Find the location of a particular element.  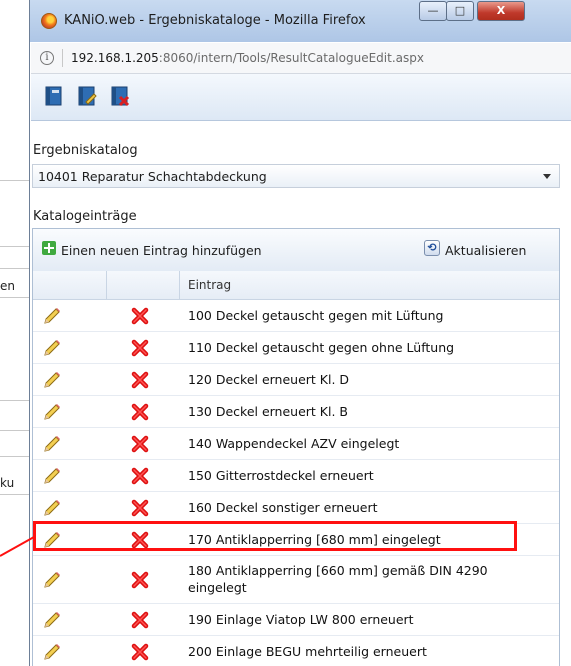

table-row: 160 Deckel sonstiger erneuert is located at coordinates (296, 508).